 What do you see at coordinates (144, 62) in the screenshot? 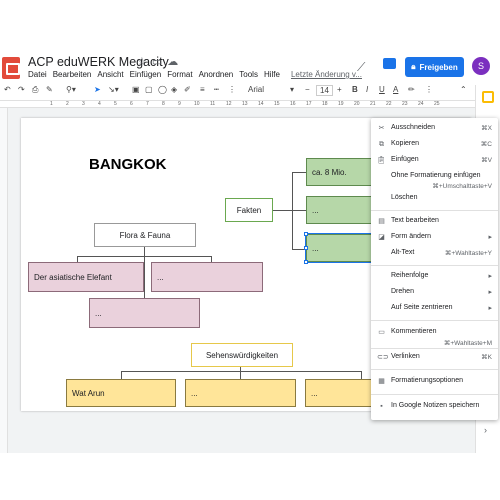
I see `star-icon: ☆` at bounding box center [144, 62].